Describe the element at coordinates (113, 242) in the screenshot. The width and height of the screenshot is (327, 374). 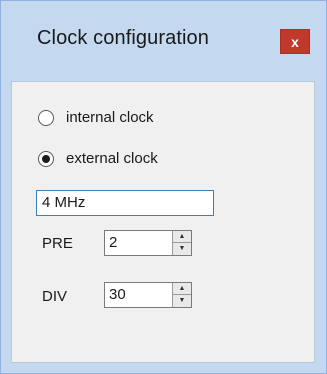
I see `pre-value: 2` at that location.